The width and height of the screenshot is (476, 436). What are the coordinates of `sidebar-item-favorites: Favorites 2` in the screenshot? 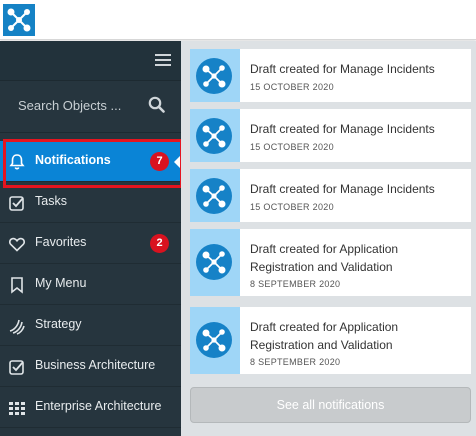 It's located at (90, 243).